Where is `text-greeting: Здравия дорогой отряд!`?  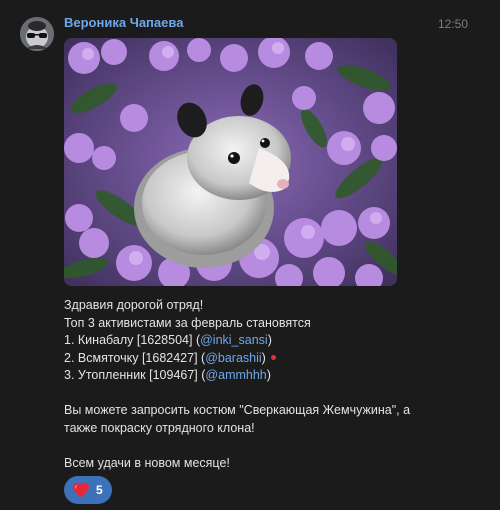 text-greeting: Здравия дорогой отряд! is located at coordinates (134, 305).